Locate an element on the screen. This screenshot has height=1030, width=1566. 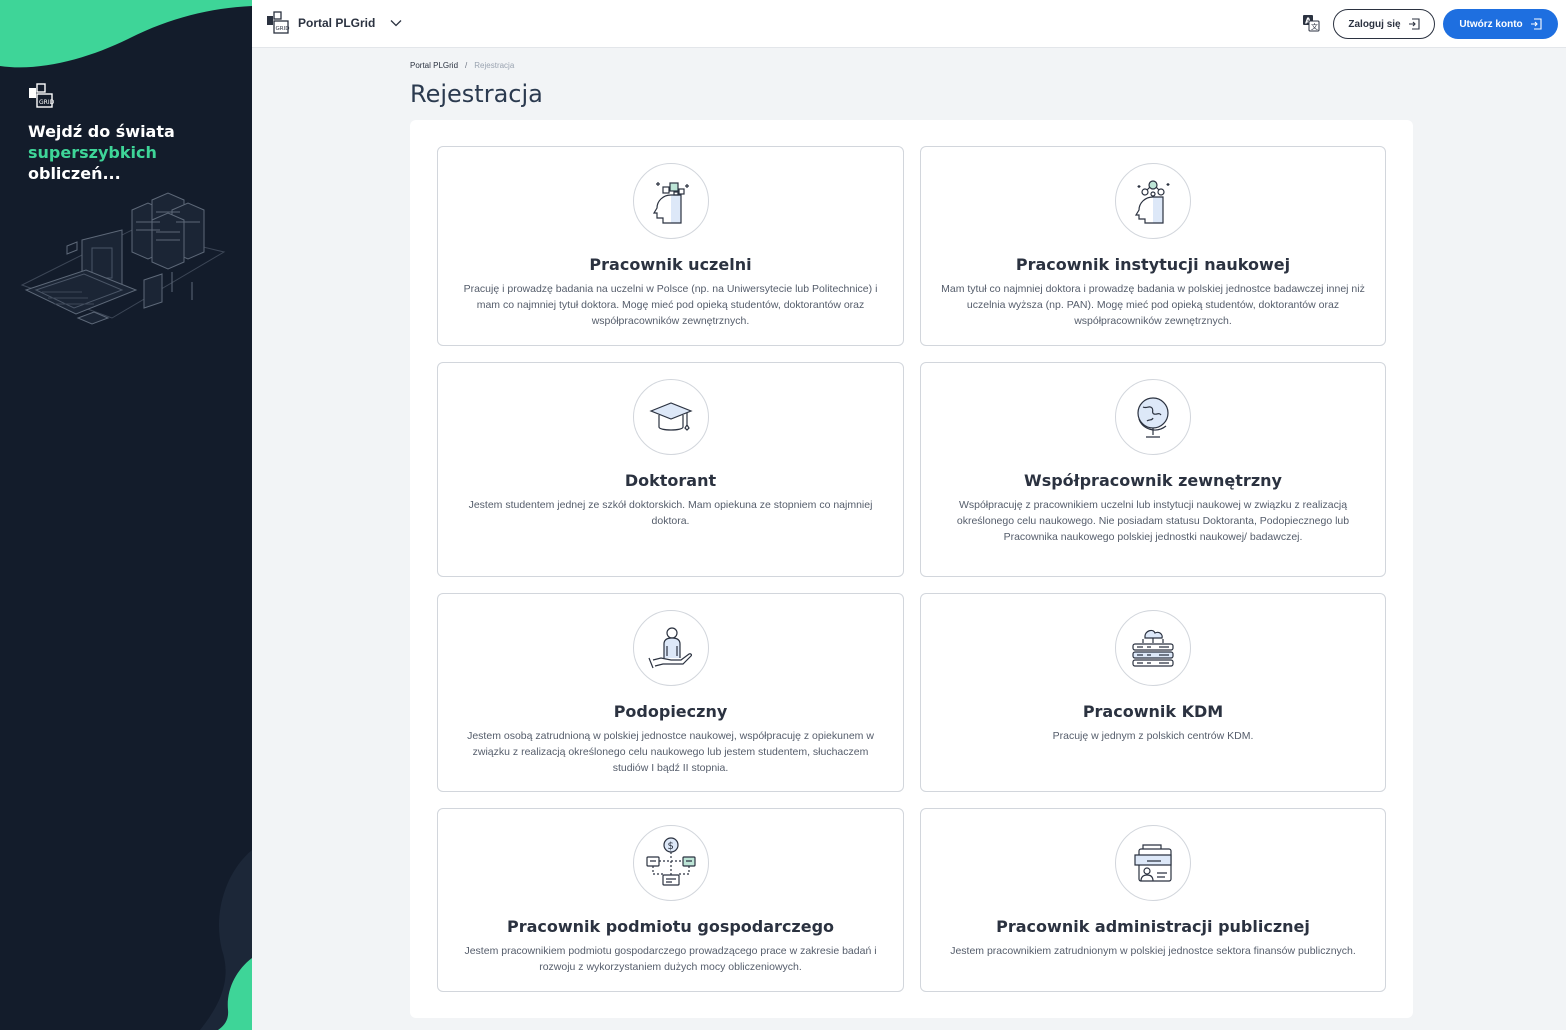
create-account-label: Utwórz konto is located at coordinates (1491, 24).